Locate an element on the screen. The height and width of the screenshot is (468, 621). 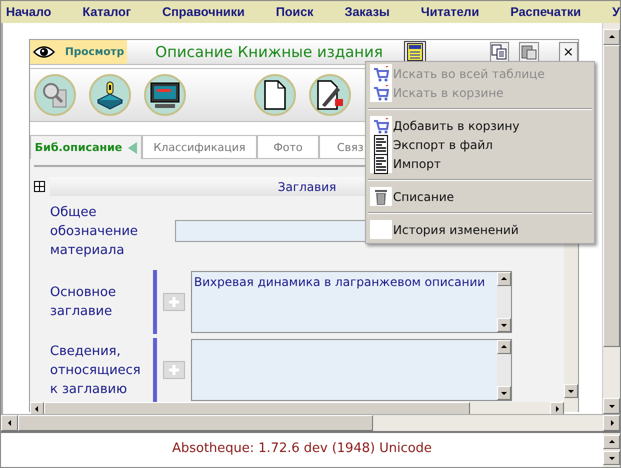
mode-text: Просмотр is located at coordinates (94, 52).